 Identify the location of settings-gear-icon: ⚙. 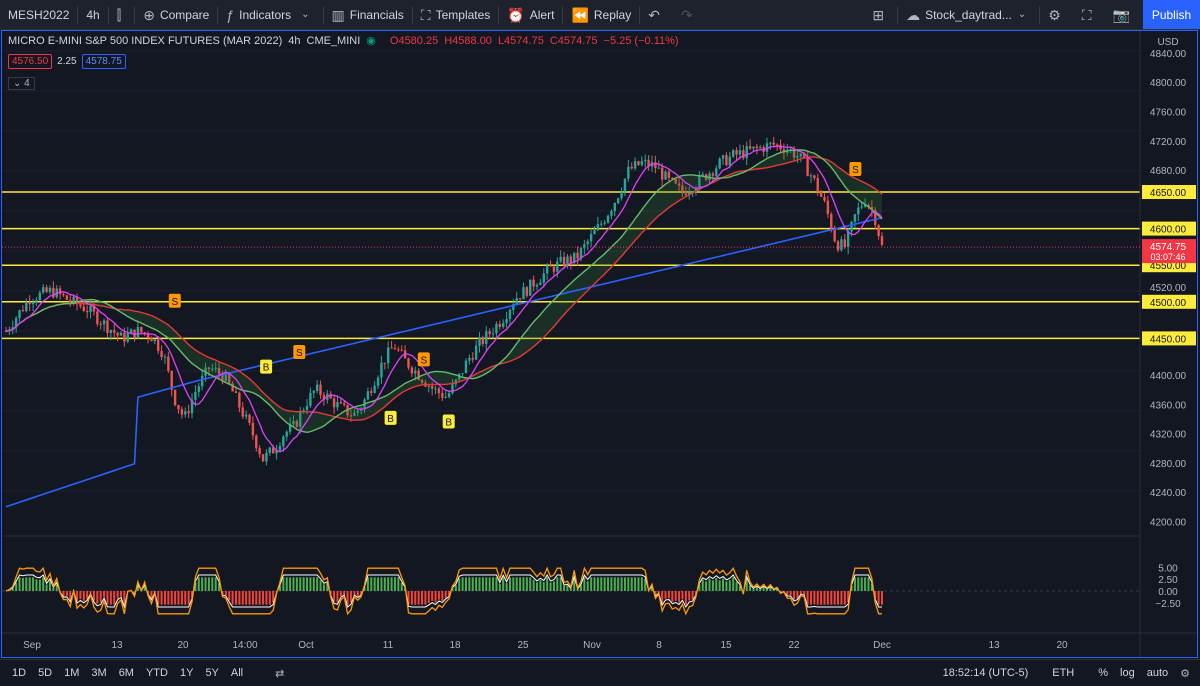
(1185, 673).